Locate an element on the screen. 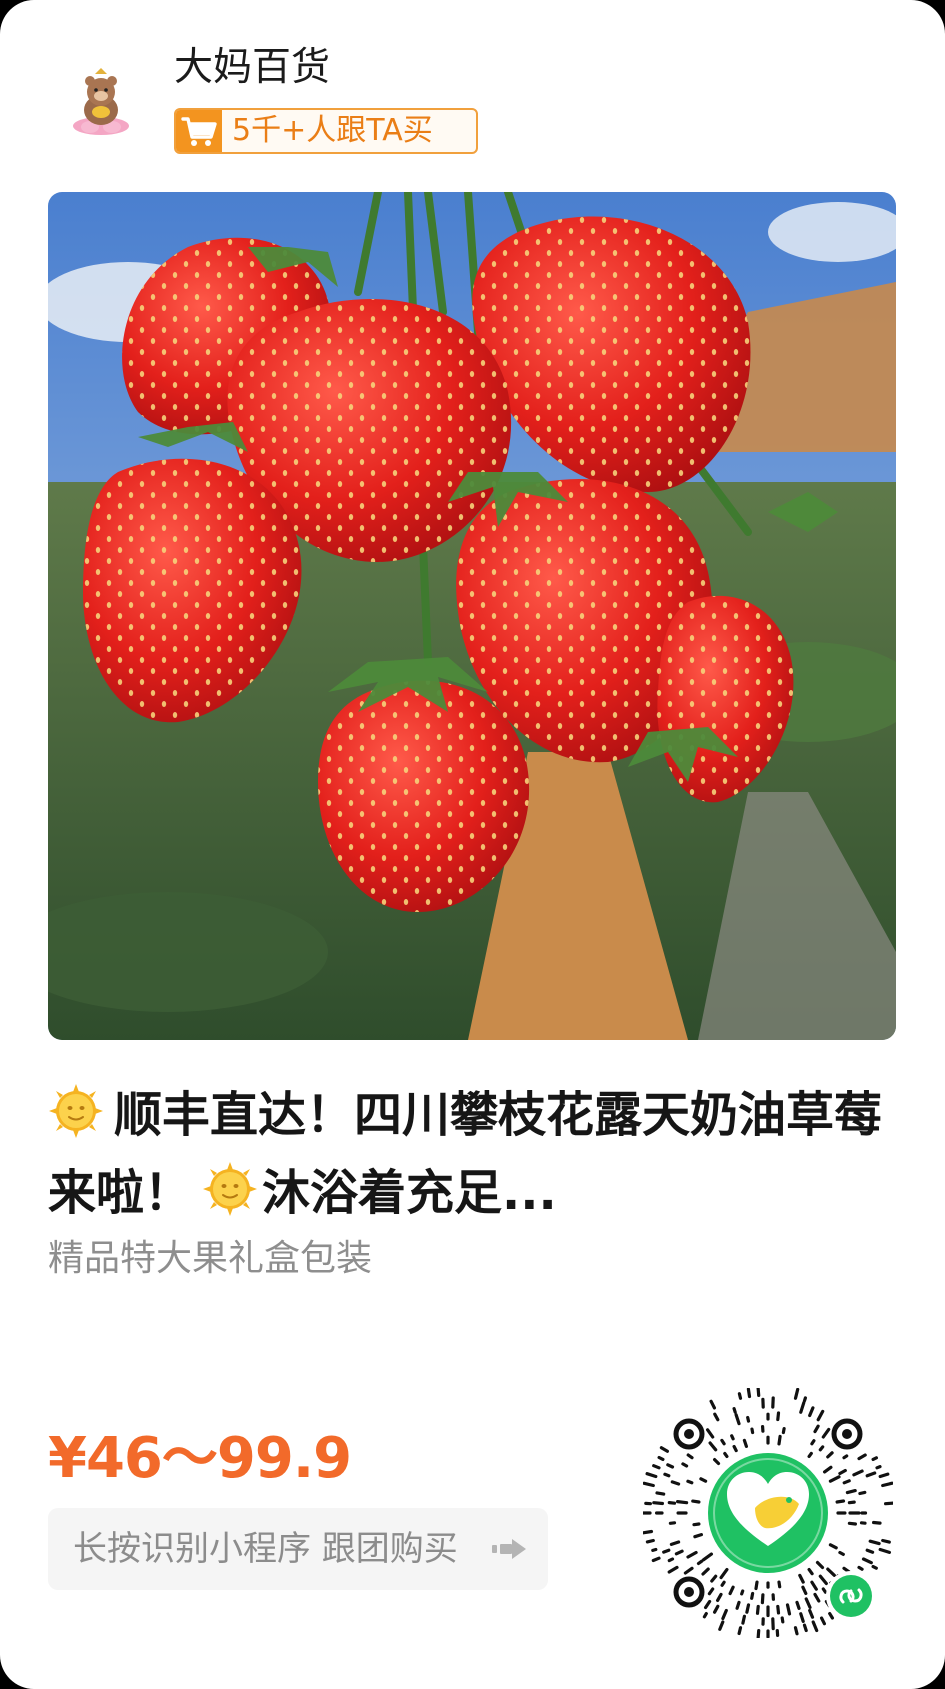  followers-badge: 5千+人跟TA买 is located at coordinates (326, 131).